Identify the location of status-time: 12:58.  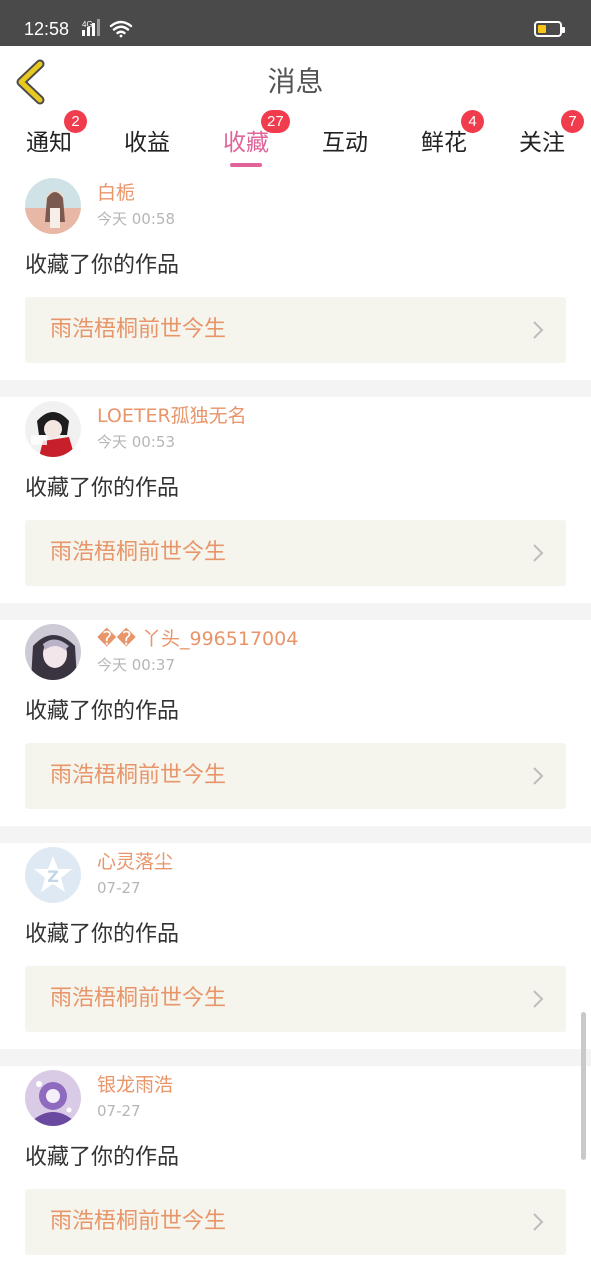
(47, 29).